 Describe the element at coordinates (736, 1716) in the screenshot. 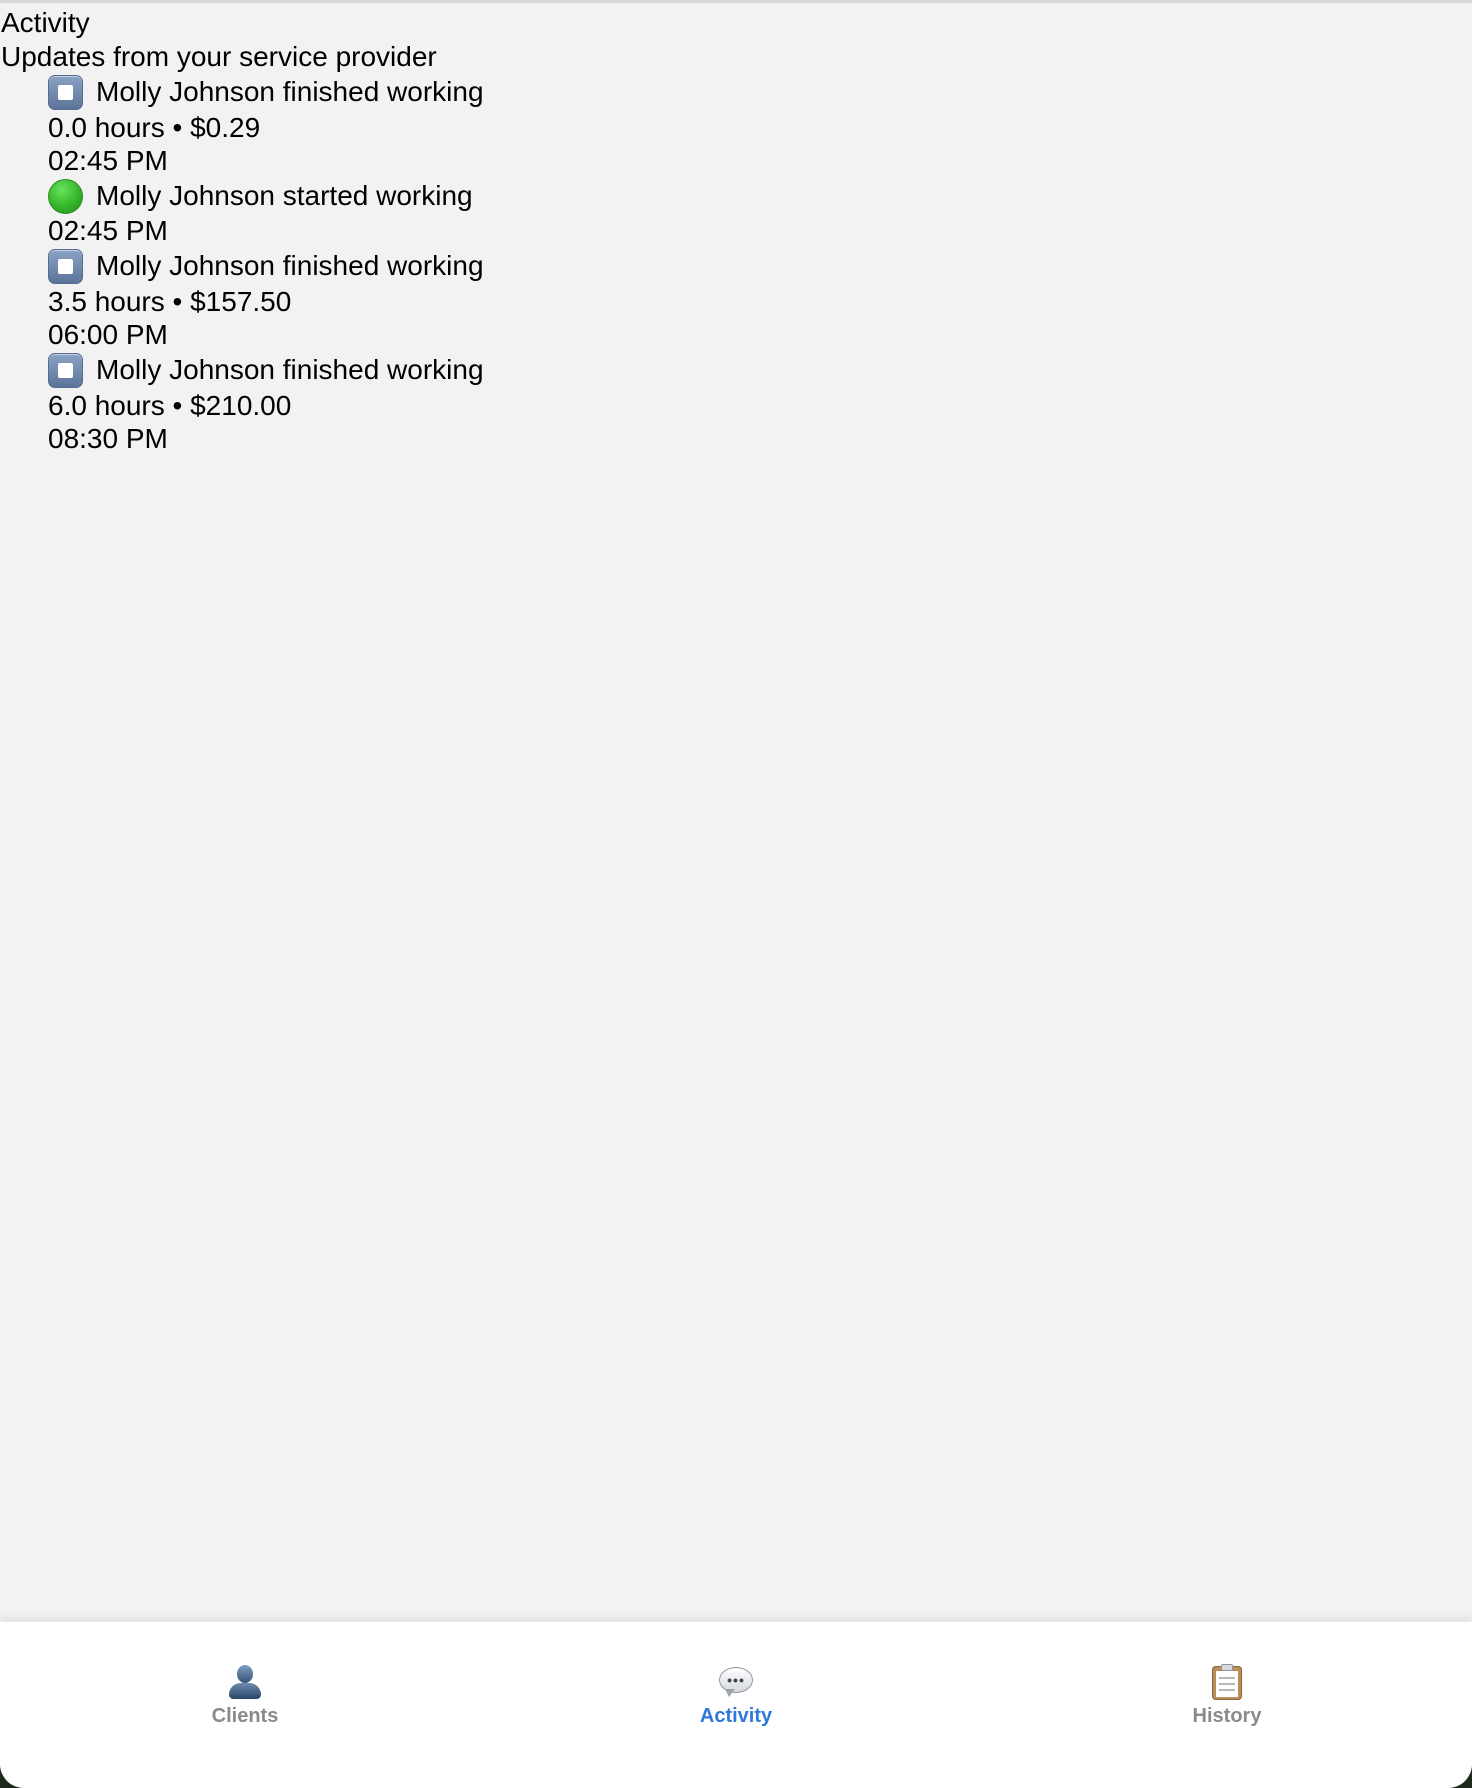

I see `tab-label-activity: Activity` at that location.